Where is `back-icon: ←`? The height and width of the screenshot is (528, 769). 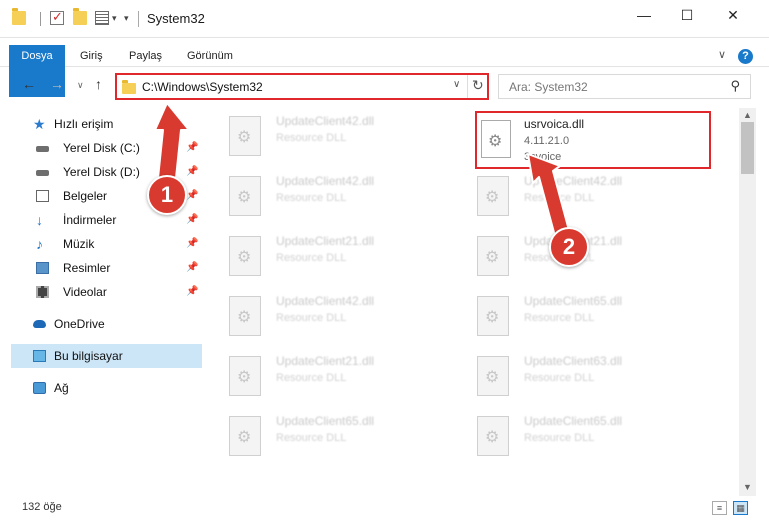
back-icon: ← is located at coordinates (29, 84).